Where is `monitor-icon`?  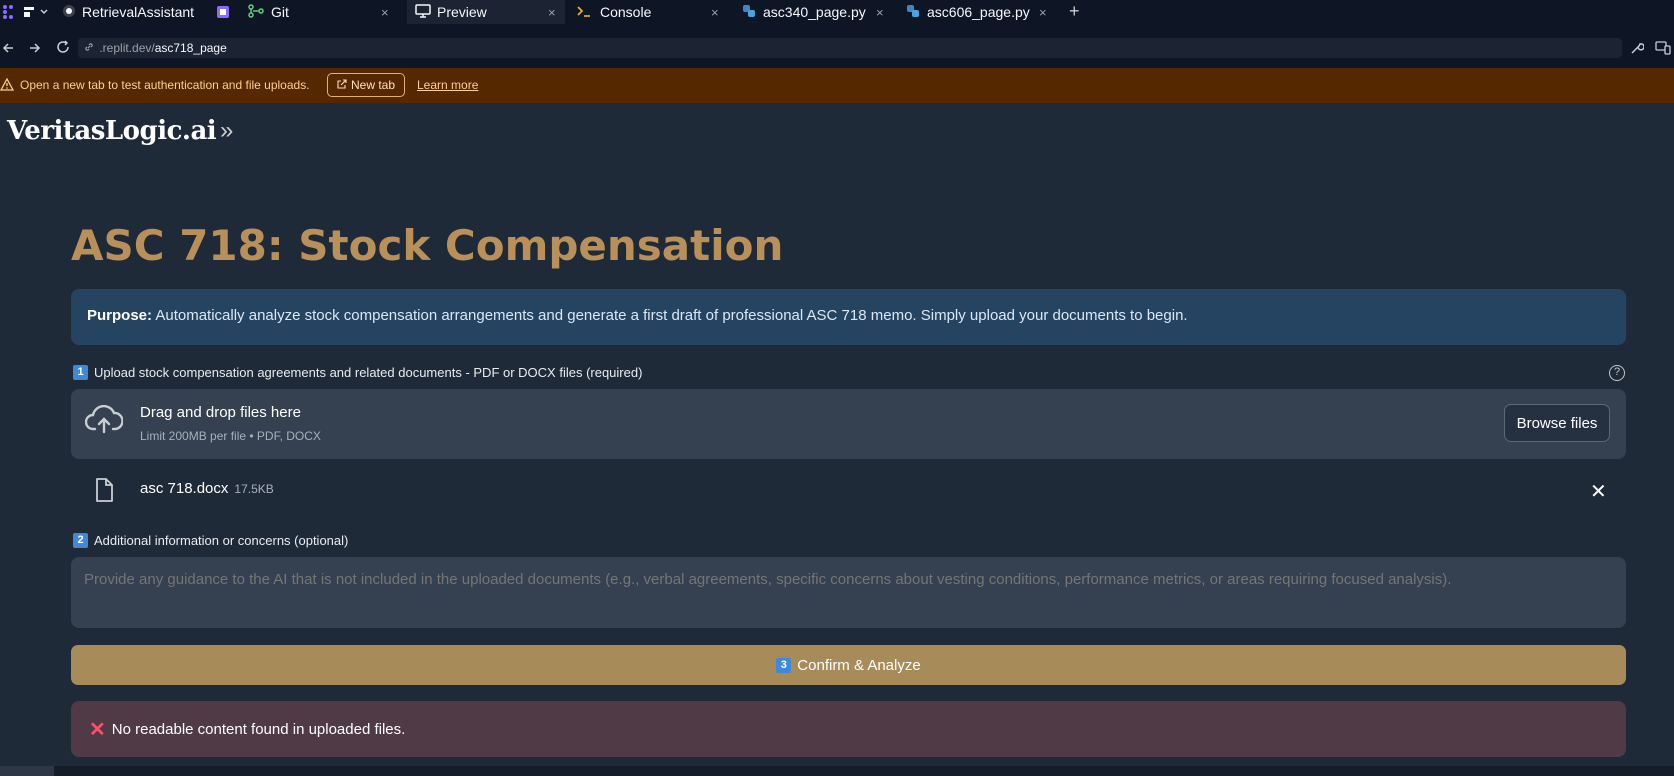
monitor-icon is located at coordinates (423, 12).